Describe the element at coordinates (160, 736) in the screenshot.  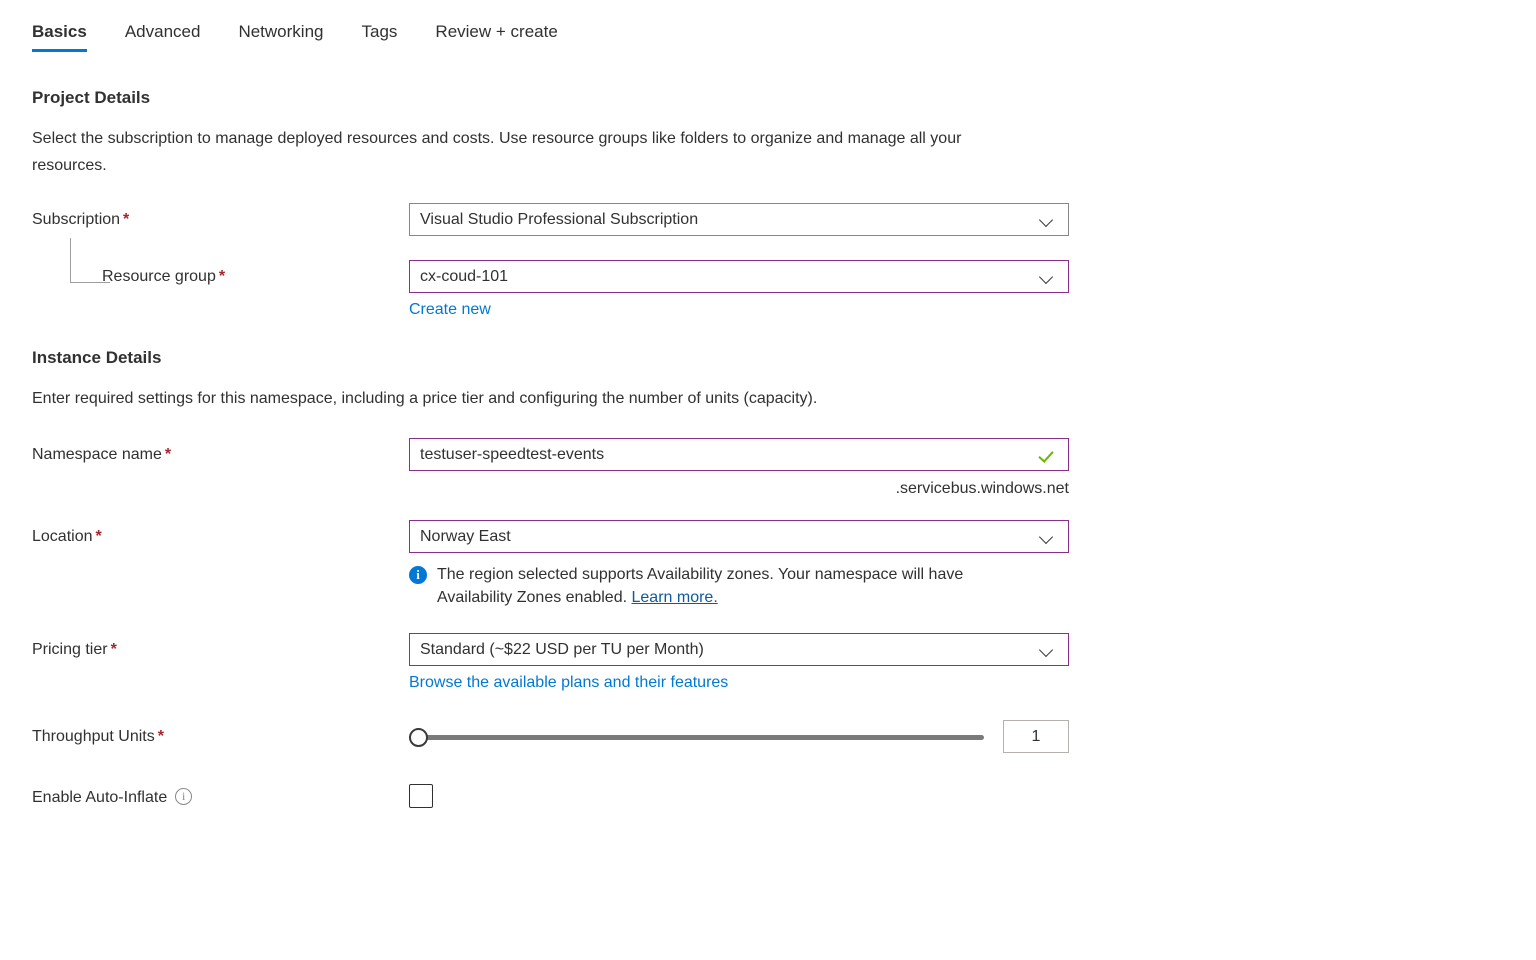
I see `throughput-units-required-asterisk: *` at that location.